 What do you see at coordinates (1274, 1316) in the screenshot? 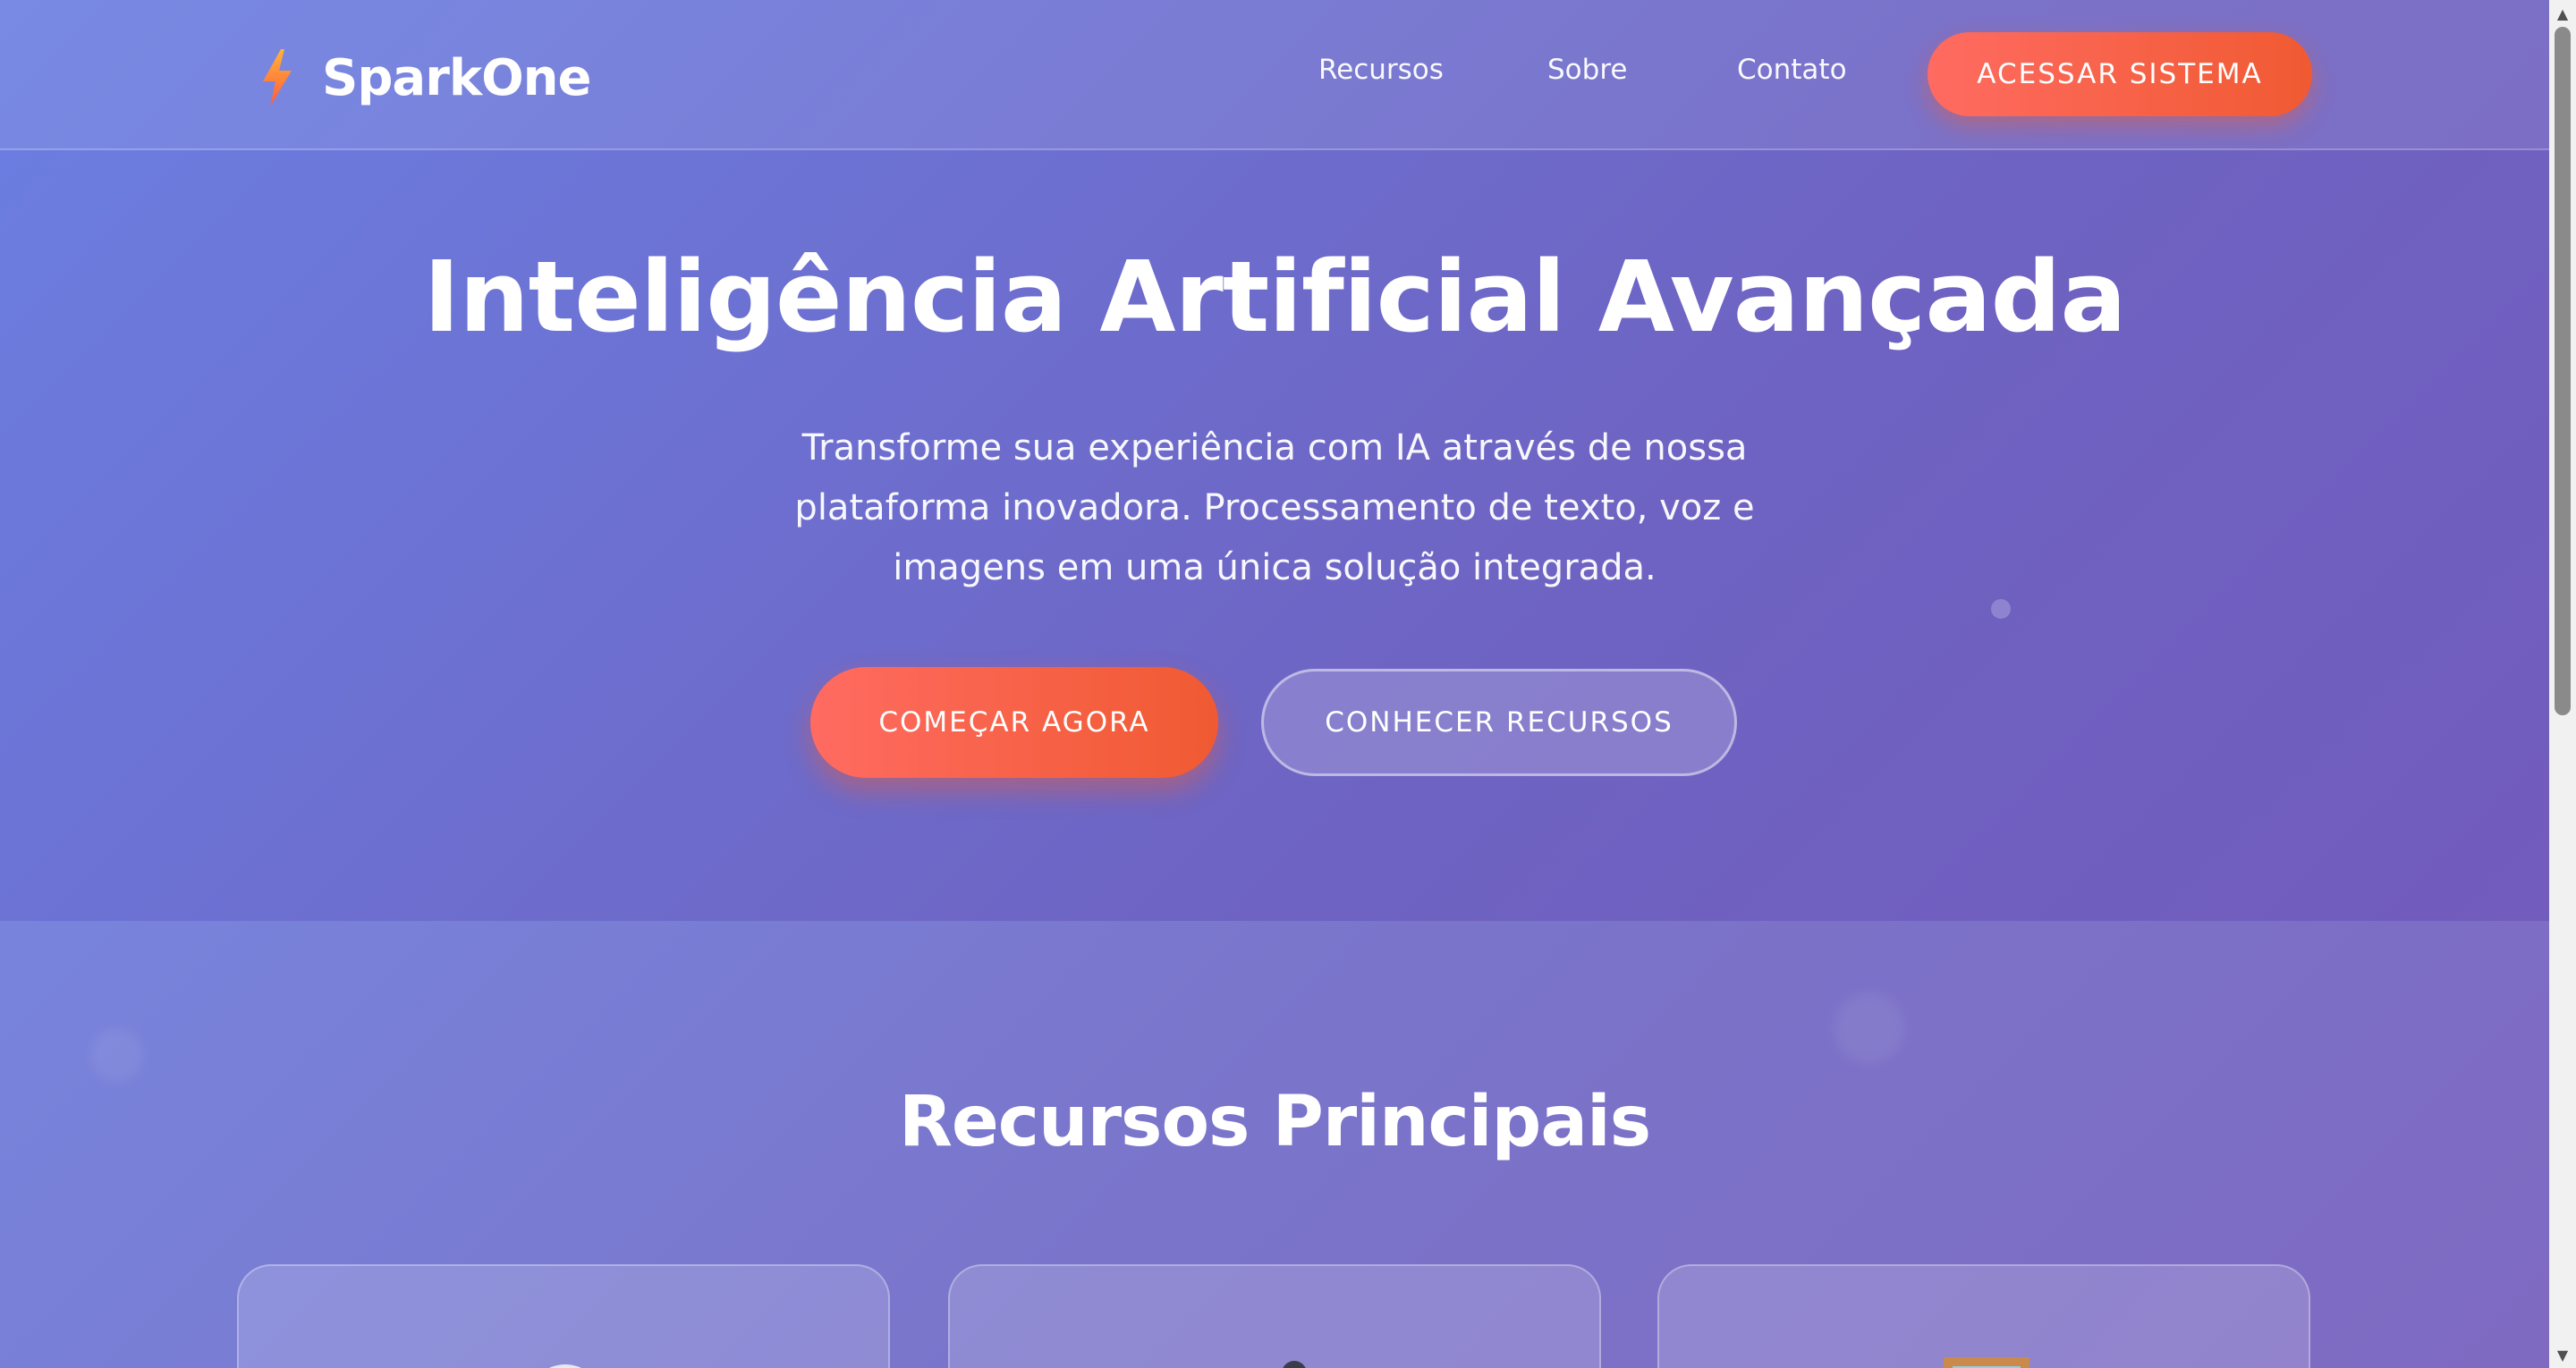
I see `feature-card-voice` at bounding box center [1274, 1316].